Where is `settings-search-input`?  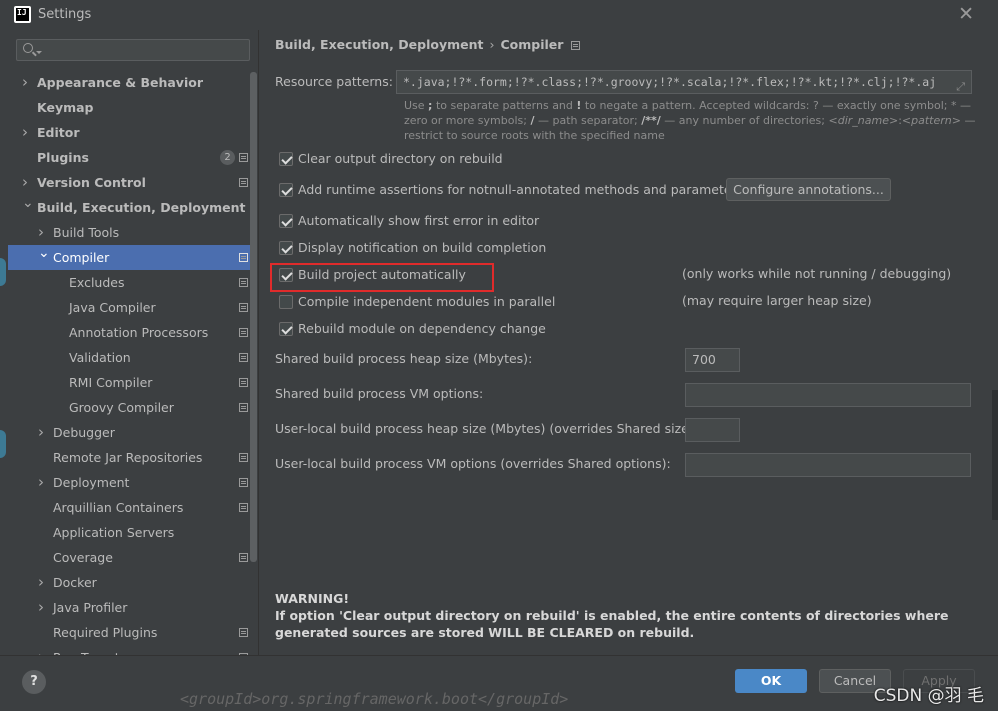 settings-search-input is located at coordinates (133, 50).